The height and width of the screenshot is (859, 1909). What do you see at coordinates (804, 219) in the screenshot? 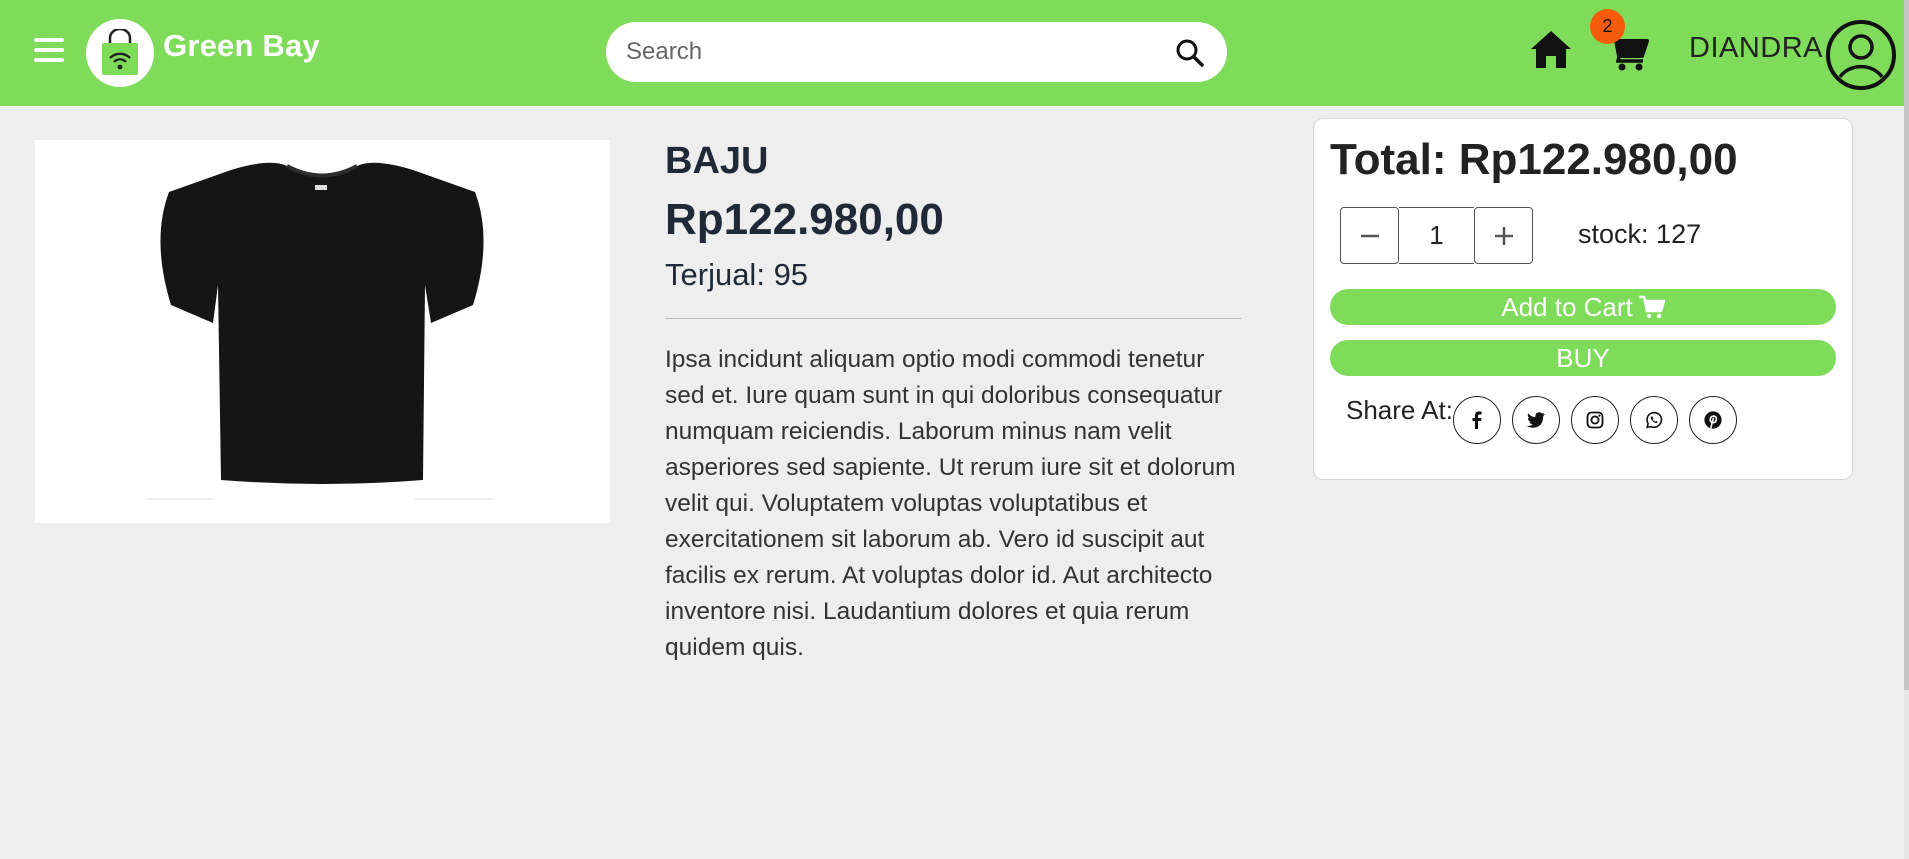
I see `product-price: Rp122.980,00` at bounding box center [804, 219].